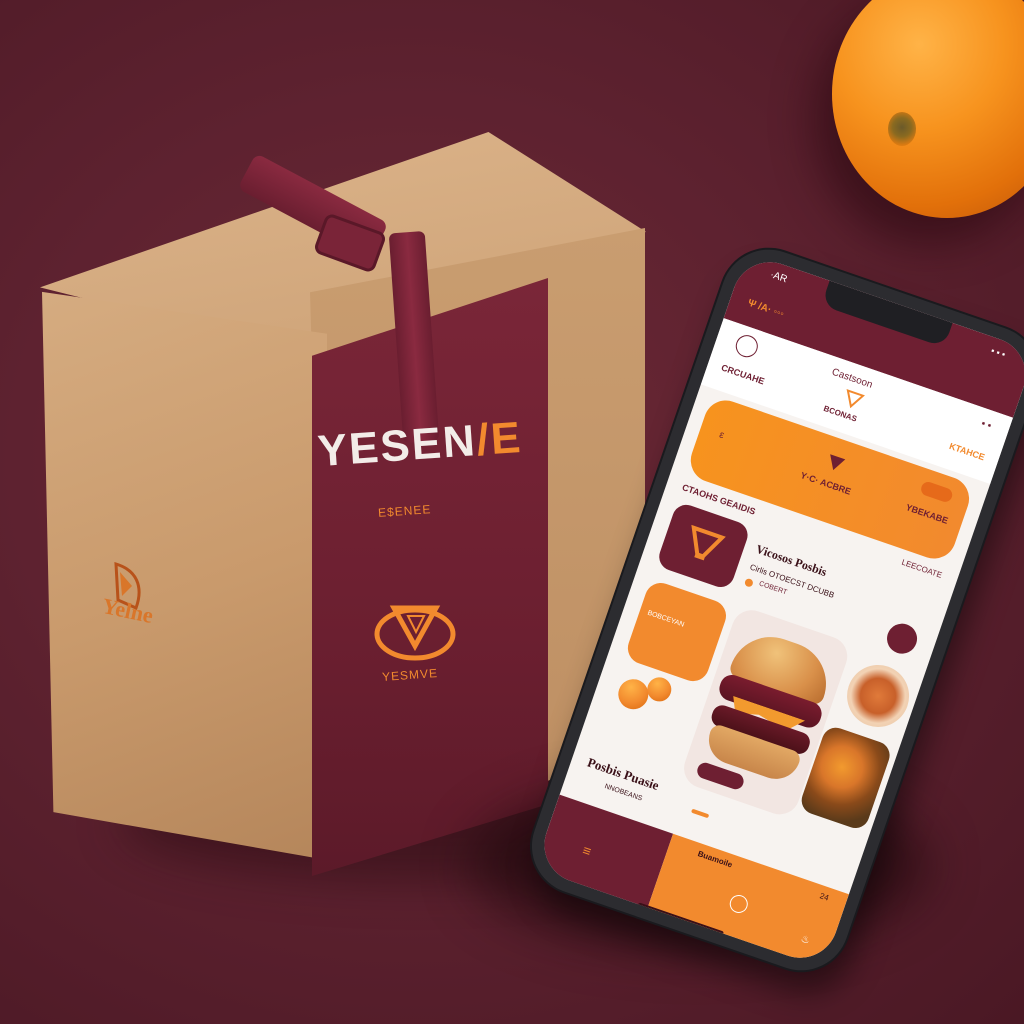 The height and width of the screenshot is (1024, 1024). Describe the element at coordinates (748, 582) in the screenshot. I see `product-badge` at that location.